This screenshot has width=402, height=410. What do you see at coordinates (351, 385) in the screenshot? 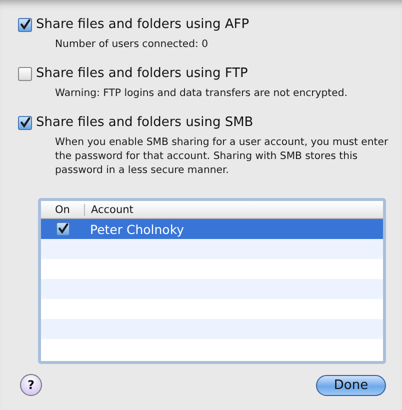
I see `done-button: Done` at bounding box center [351, 385].